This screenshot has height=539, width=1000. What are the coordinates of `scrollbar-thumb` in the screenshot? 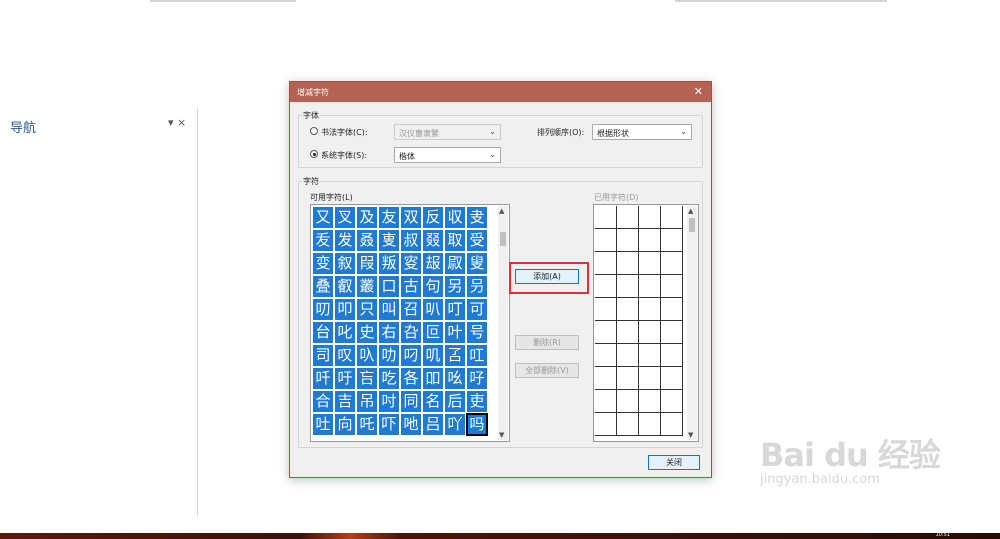 It's located at (692, 225).